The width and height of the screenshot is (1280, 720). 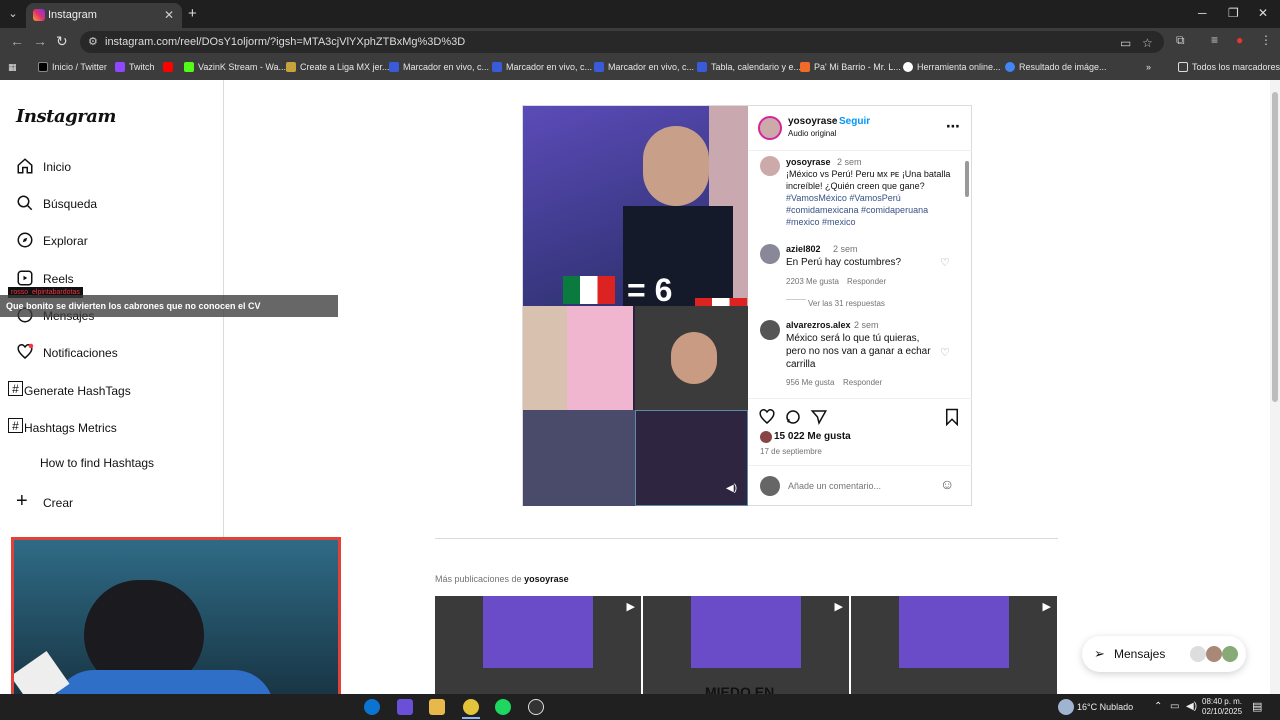 What do you see at coordinates (169, 15) in the screenshot?
I see `close-tab-icon: ✕` at bounding box center [169, 15].